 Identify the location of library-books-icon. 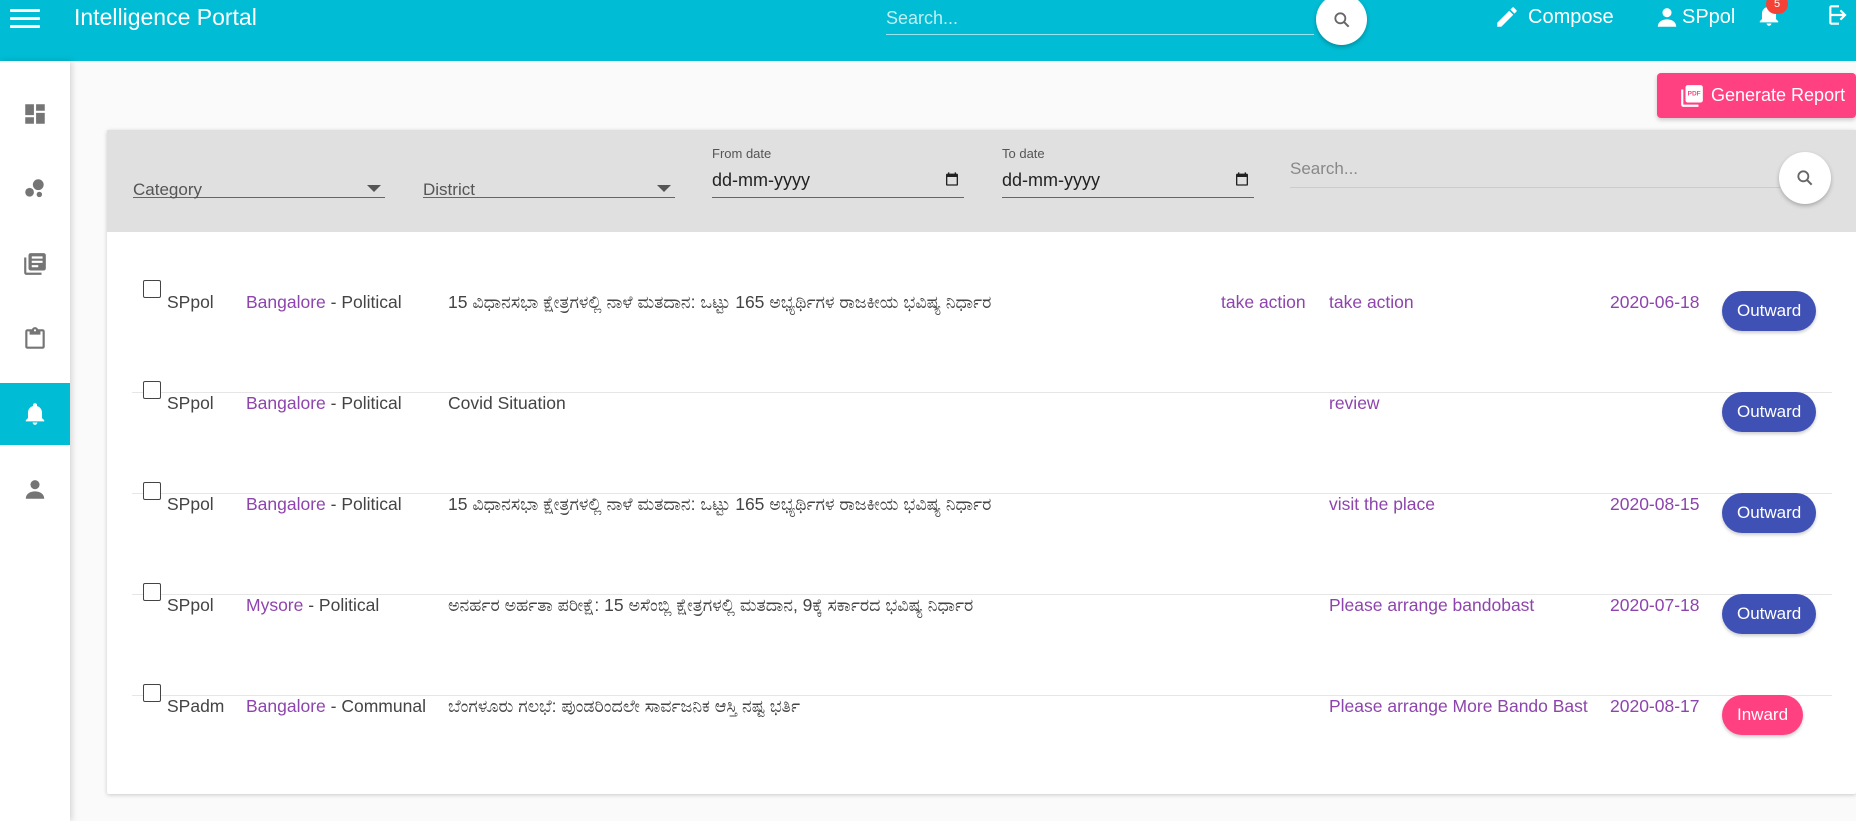
(35, 264).